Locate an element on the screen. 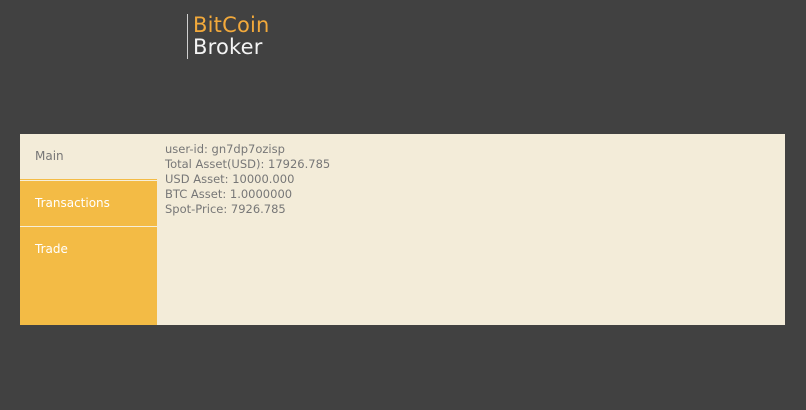 Image resolution: width=806 pixels, height=410 pixels. sidebar-nav: Main Transactions Trade is located at coordinates (88, 229).